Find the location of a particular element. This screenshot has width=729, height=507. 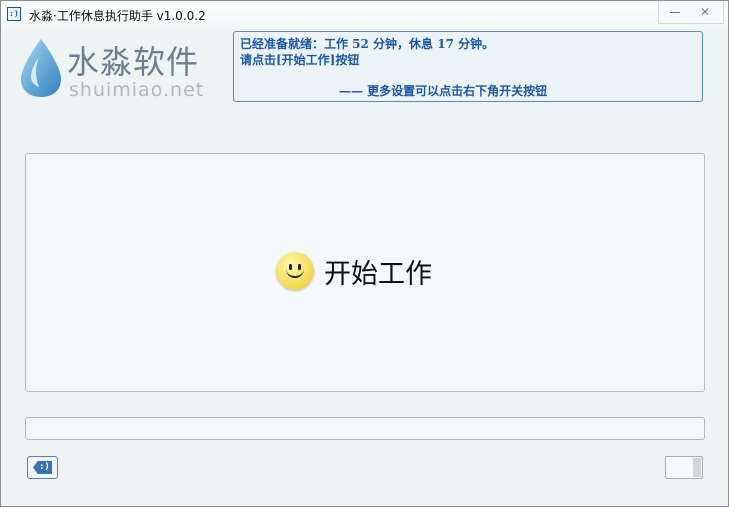

minimize-button is located at coordinates (675, 12).